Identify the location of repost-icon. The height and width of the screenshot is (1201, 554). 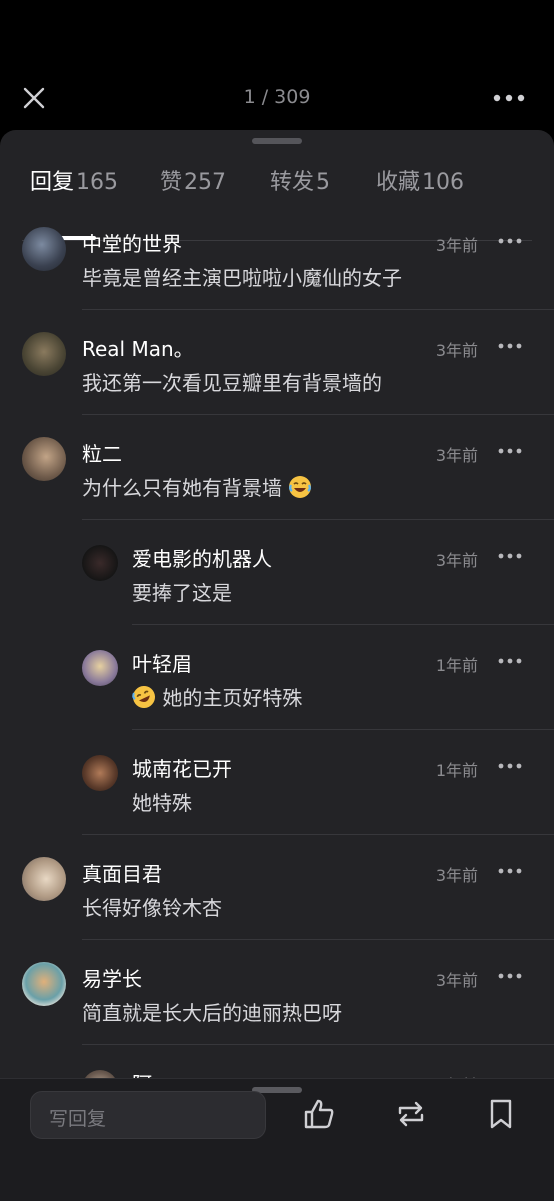
(411, 1114).